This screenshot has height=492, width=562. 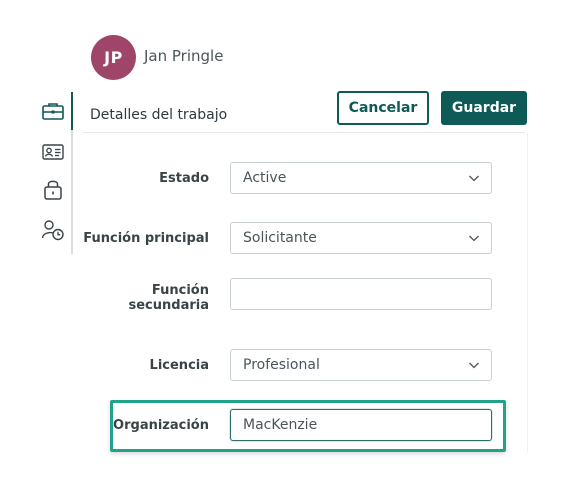 I want to click on id-card-icon, so click(x=53, y=152).